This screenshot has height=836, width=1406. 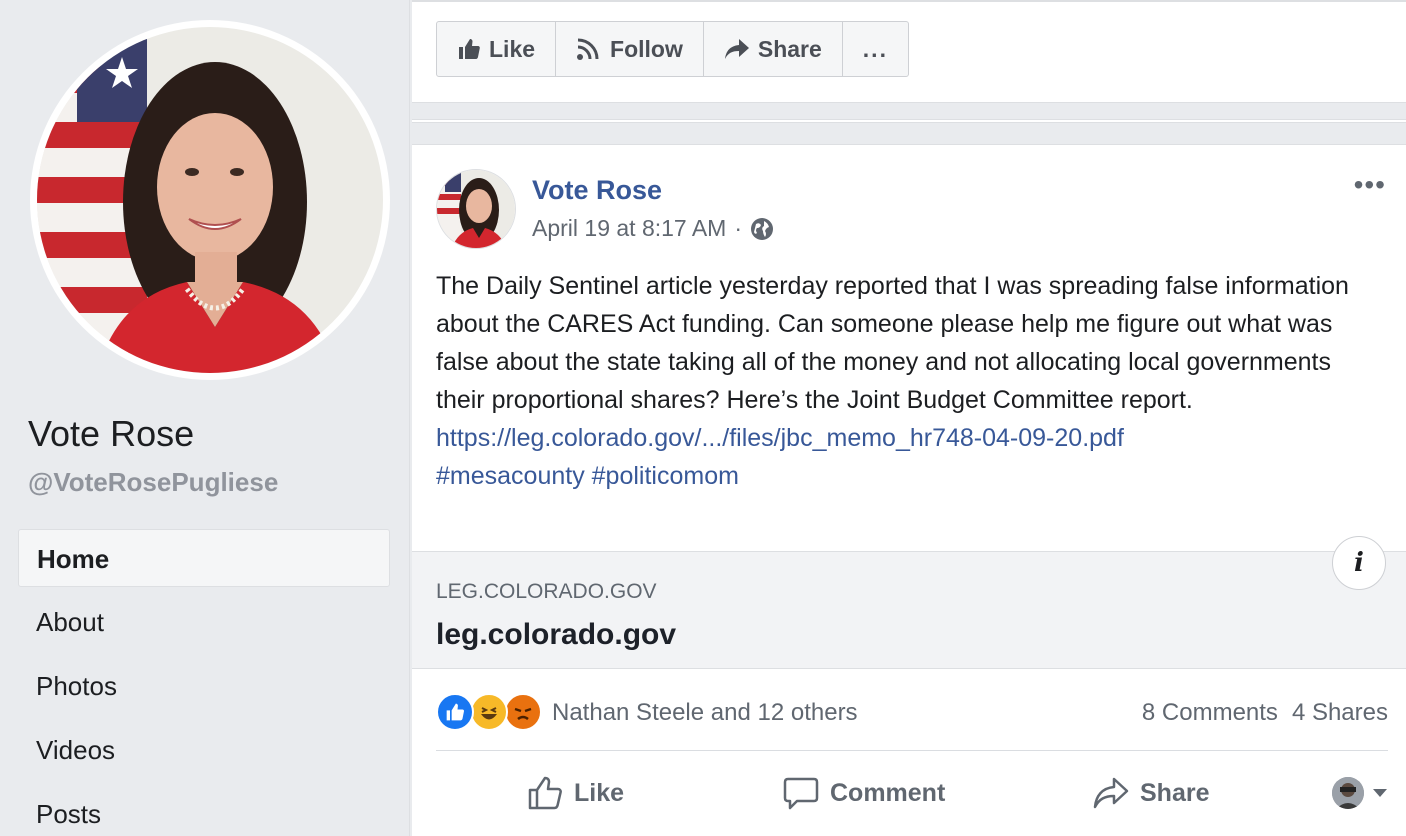 I want to click on card-divider, so click(x=909, y=123).